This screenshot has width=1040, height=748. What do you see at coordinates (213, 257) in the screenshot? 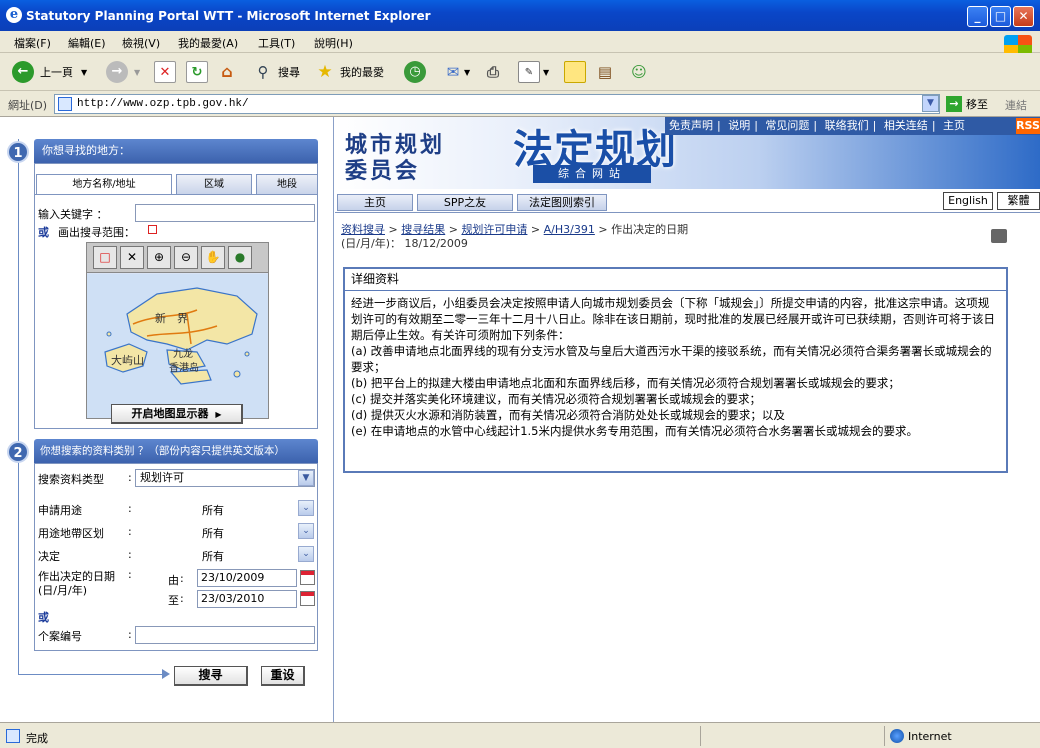
I see `pan-hand-icon: ✋` at bounding box center [213, 257].